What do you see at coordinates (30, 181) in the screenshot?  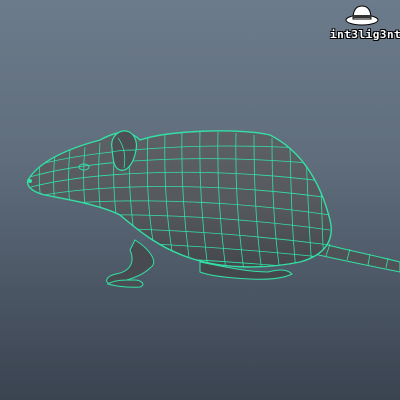 I see `nose-tip` at bounding box center [30, 181].